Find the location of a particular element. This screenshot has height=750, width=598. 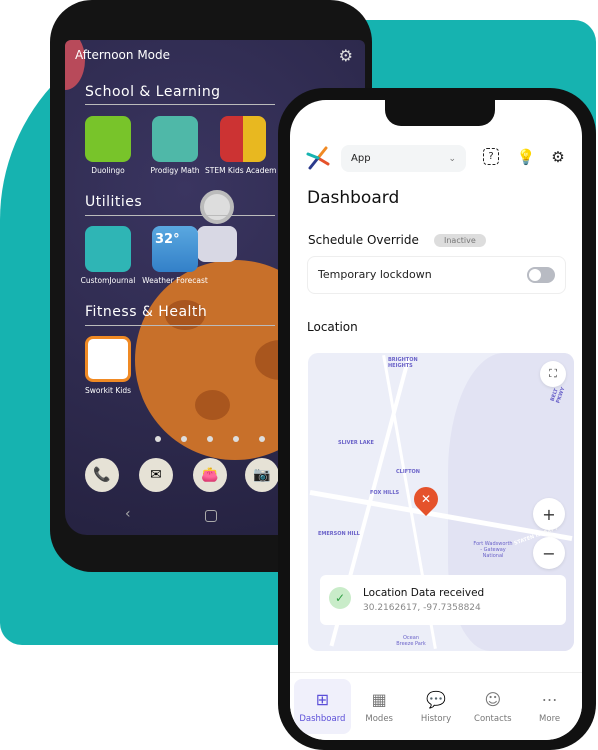

lightbulb-icon: 💡 is located at coordinates (526, 157).